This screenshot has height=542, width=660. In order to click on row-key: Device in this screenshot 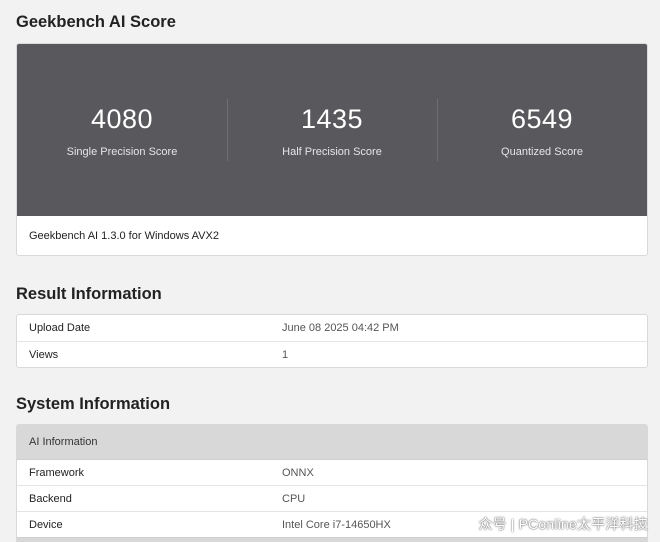, I will do `click(46, 524)`.